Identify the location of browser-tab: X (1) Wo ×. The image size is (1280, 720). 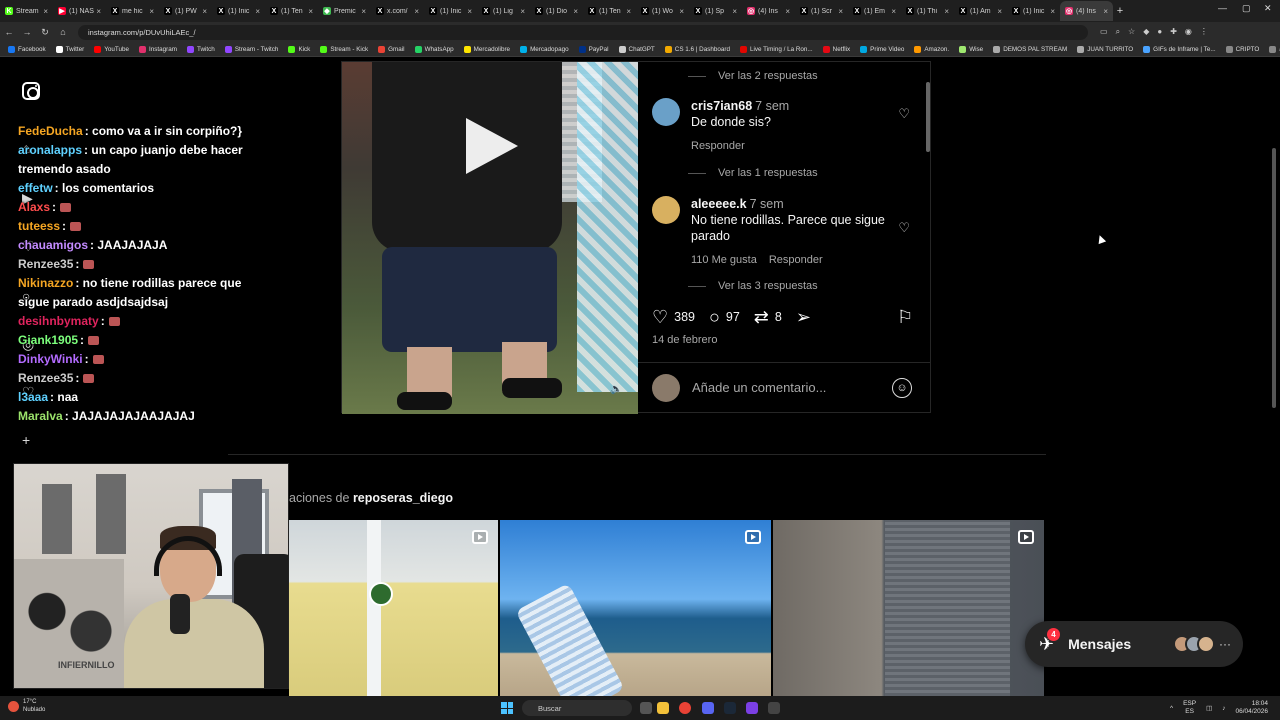
(662, 11).